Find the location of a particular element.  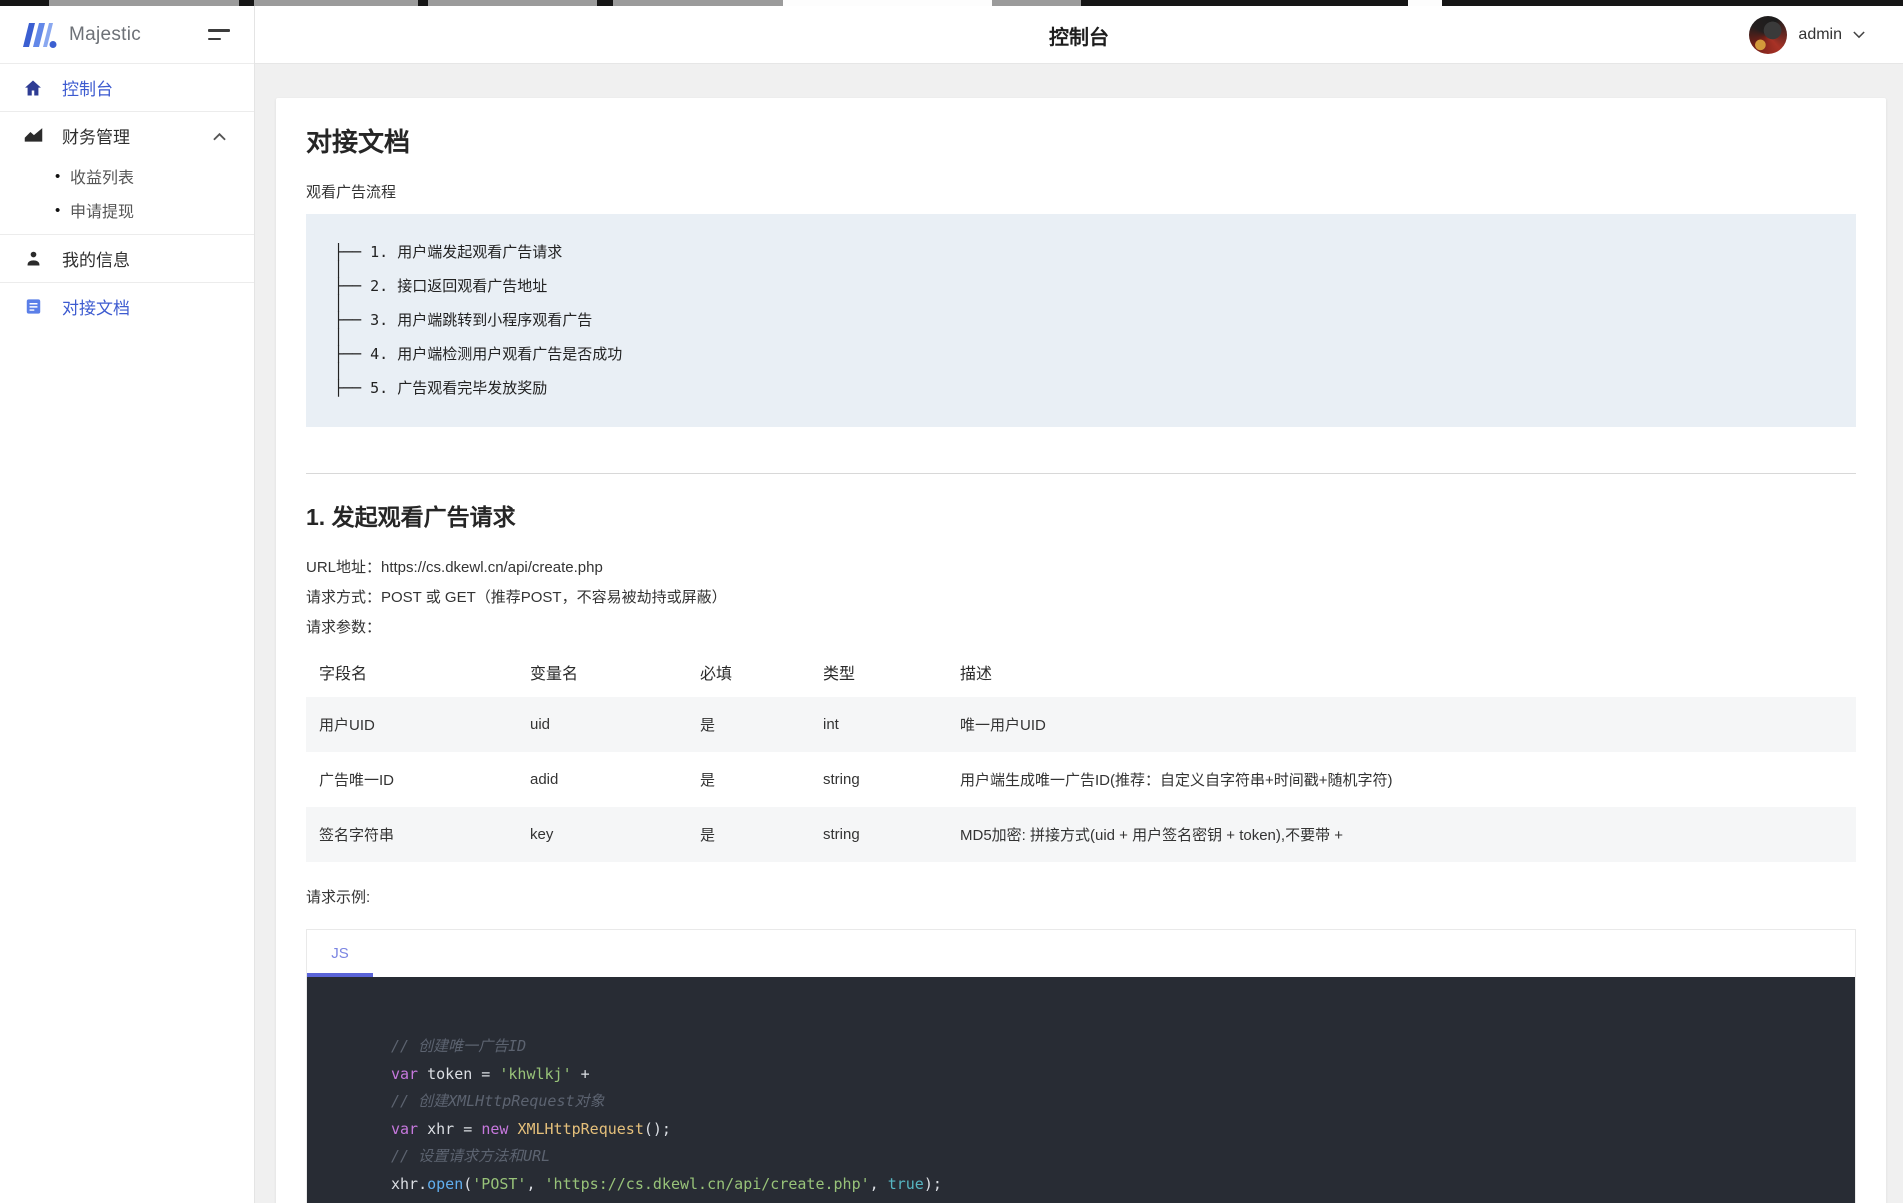

table-row: 用户UID uid 是 int 唯一用户UID is located at coordinates (1081, 724).